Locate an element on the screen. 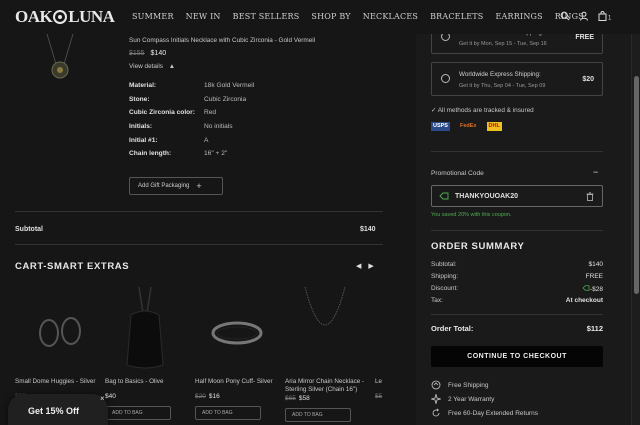 The height and width of the screenshot is (425, 640). attribute-row: Chain length: 16" + 2" is located at coordinates (191, 157).